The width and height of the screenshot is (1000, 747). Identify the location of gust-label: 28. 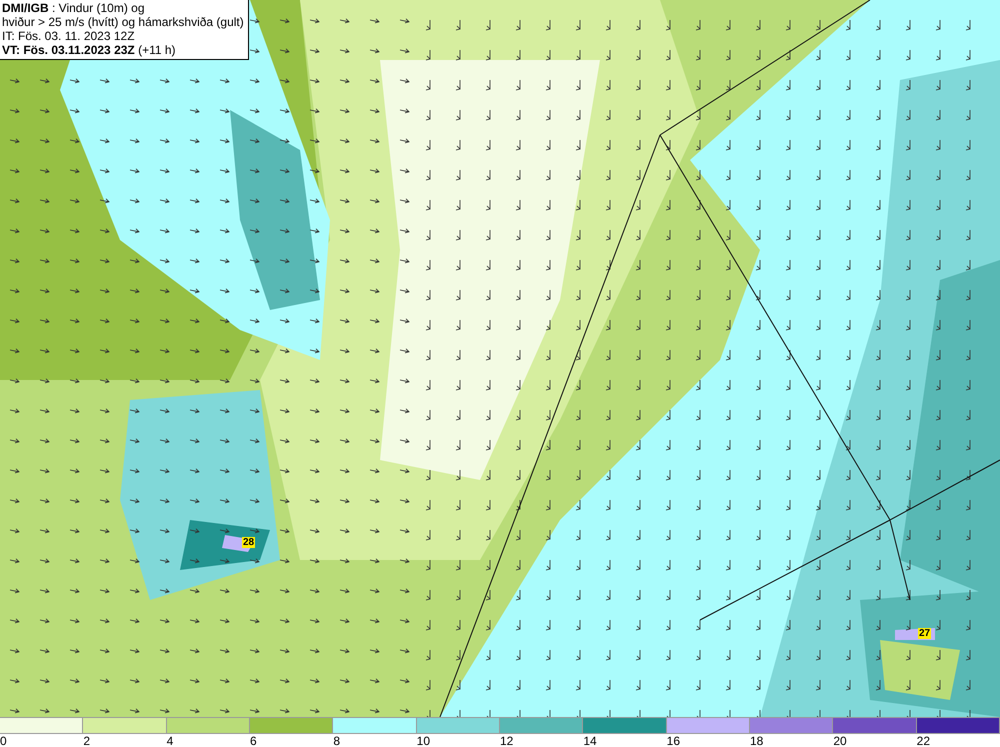
(249, 542).